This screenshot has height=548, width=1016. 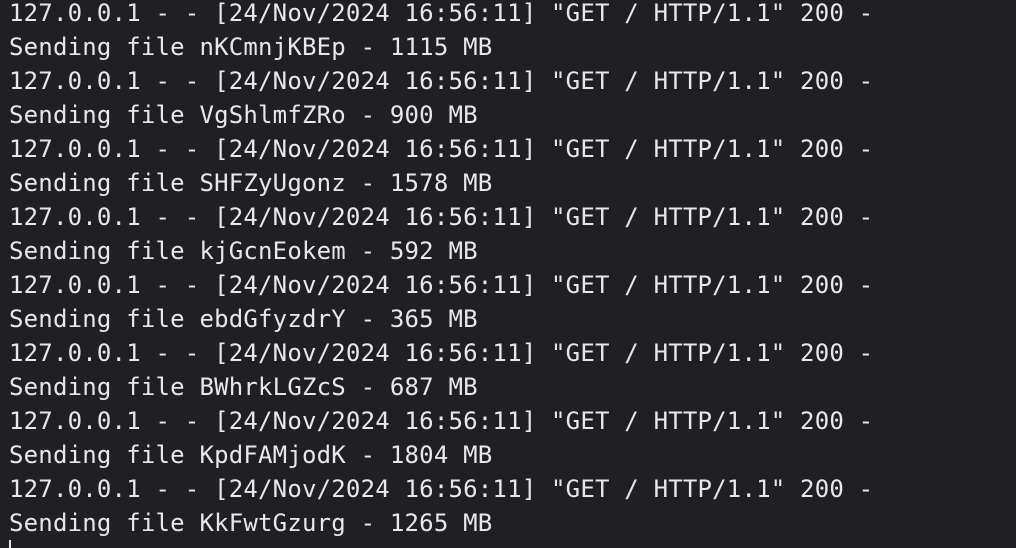 I want to click on log-line: Sending file VgShlmfZRo - 900 MB, so click(x=243, y=115).